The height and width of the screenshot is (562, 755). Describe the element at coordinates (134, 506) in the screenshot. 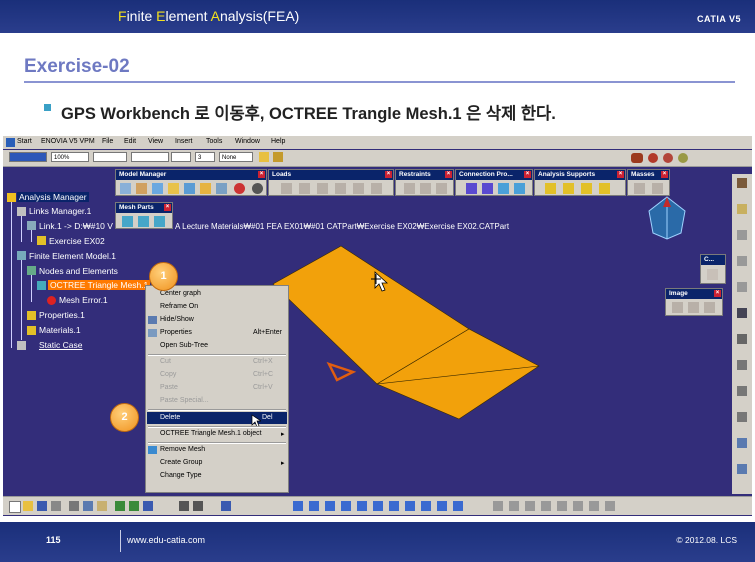

I see `redo-icon` at that location.